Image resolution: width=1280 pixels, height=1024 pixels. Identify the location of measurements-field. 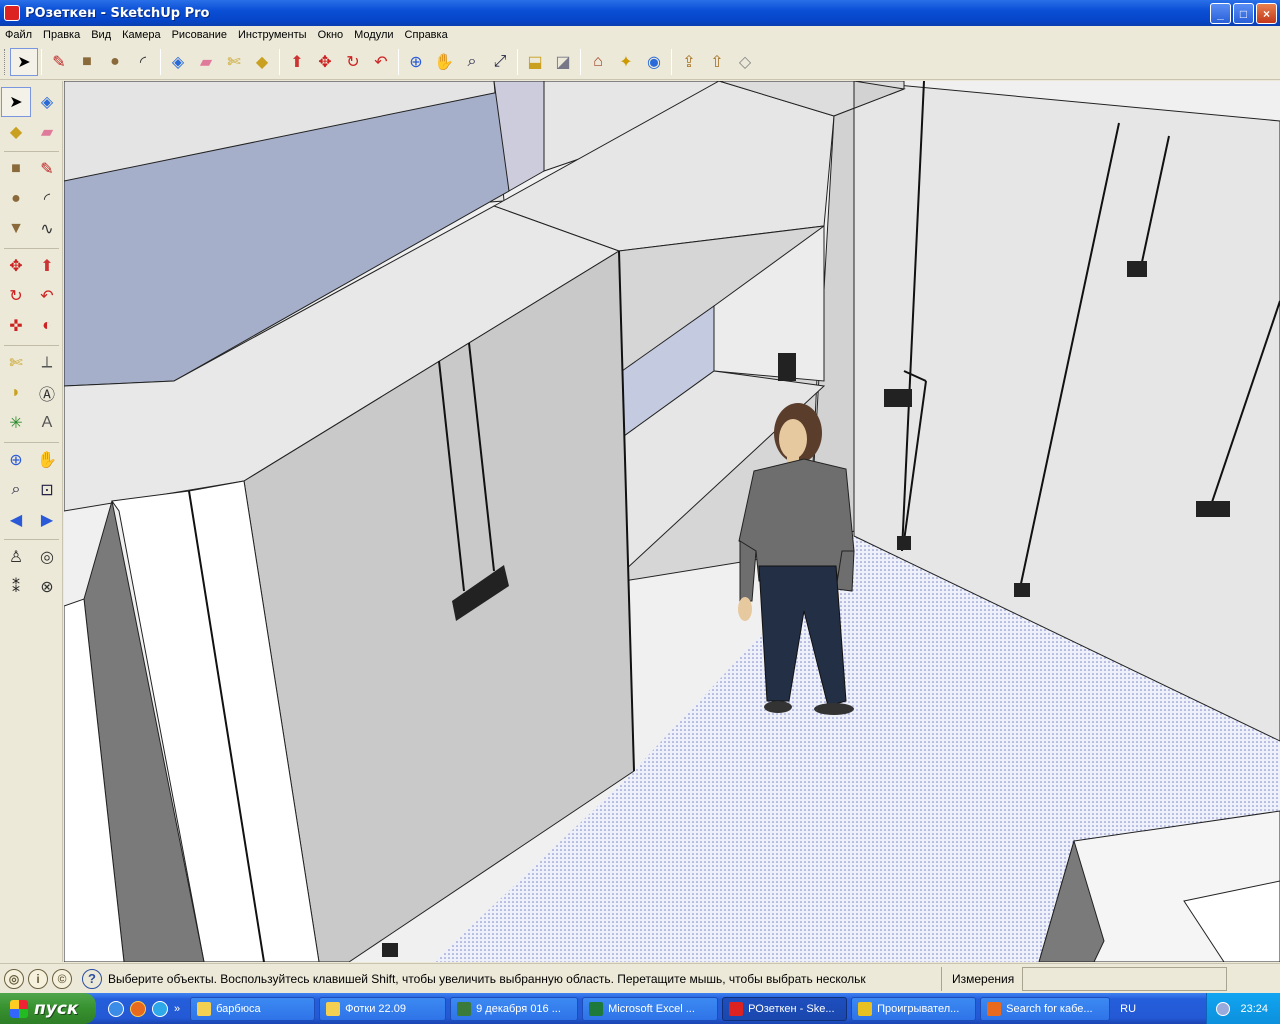
(1124, 978).